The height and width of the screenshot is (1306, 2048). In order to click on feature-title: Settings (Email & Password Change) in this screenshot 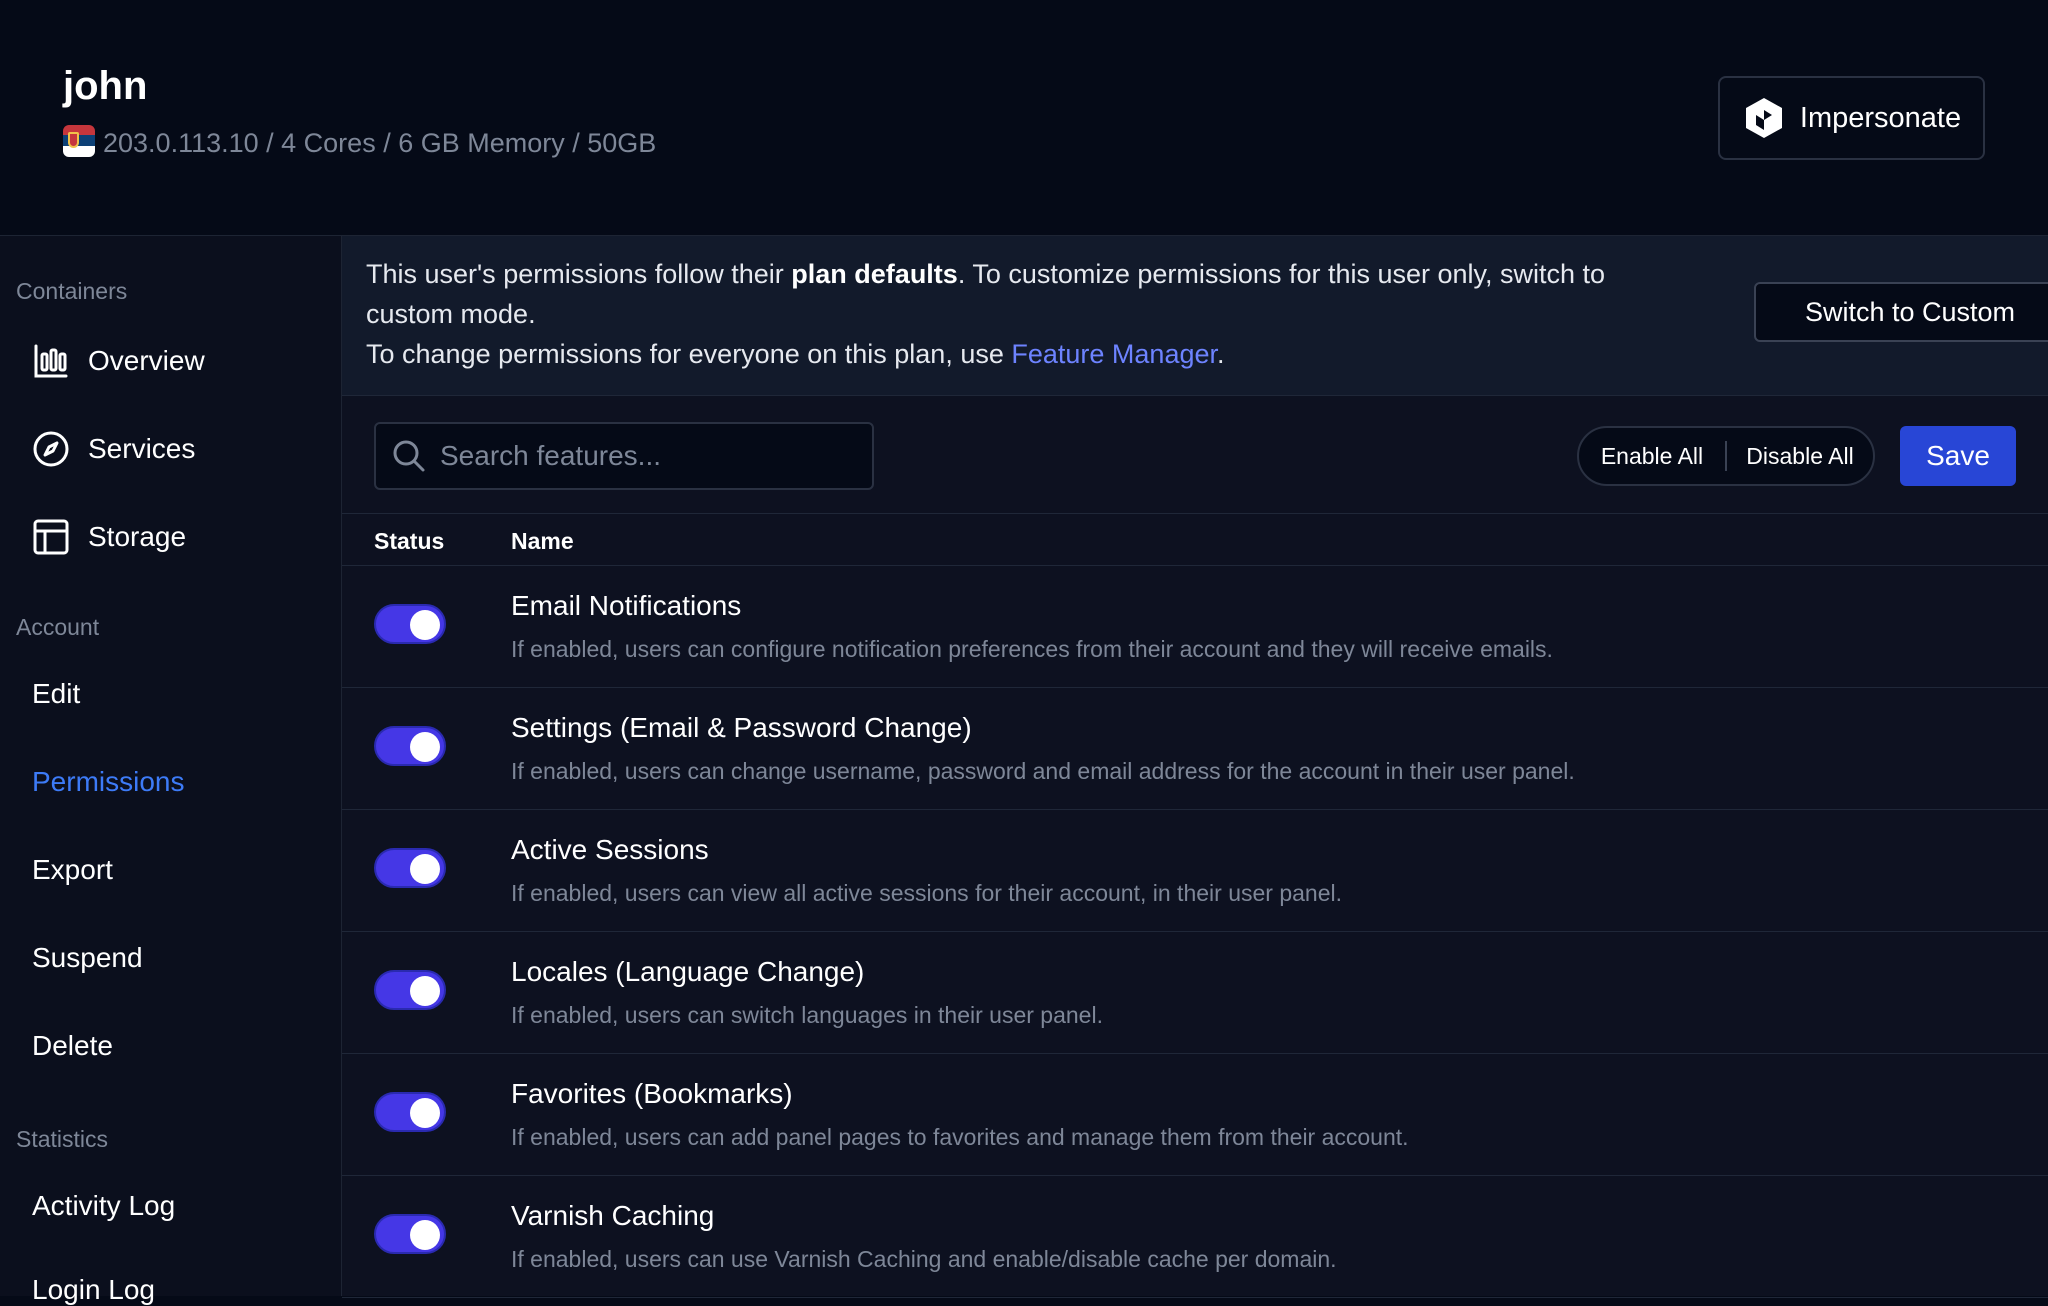, I will do `click(741, 727)`.